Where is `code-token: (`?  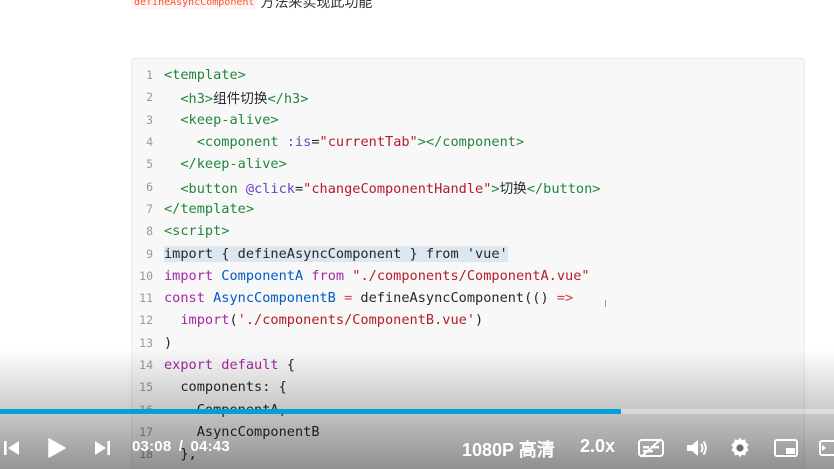 code-token: ( is located at coordinates (233, 320).